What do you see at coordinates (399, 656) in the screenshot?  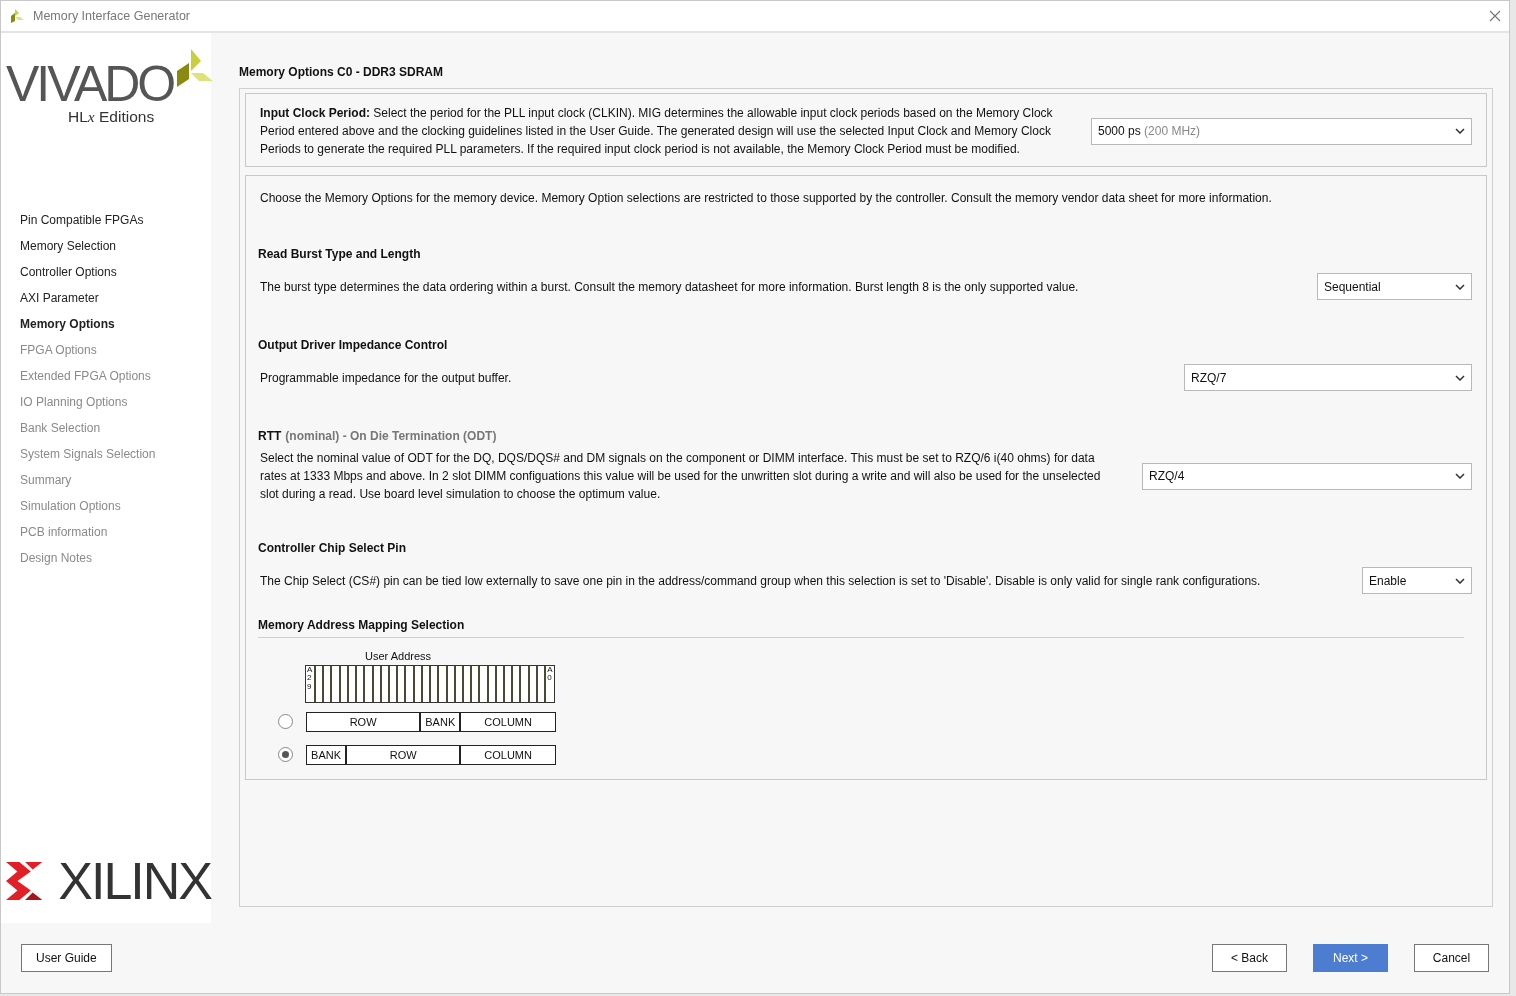 I see `diagram-caption: User Address` at bounding box center [399, 656].